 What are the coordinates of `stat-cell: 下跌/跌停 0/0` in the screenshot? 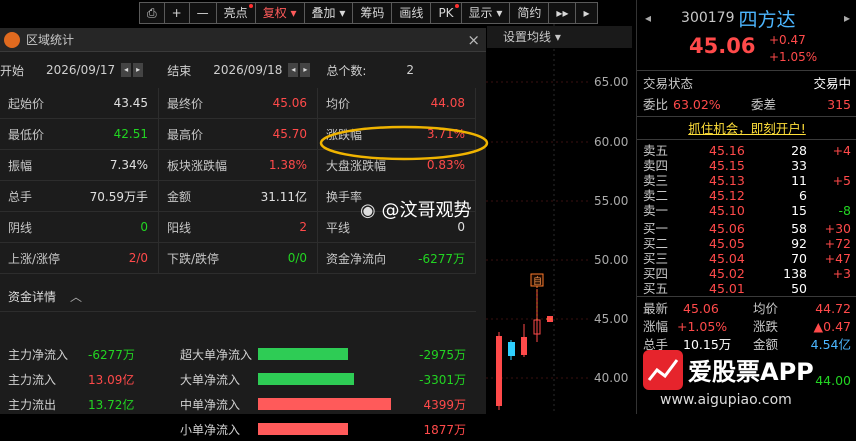 It's located at (238, 258).